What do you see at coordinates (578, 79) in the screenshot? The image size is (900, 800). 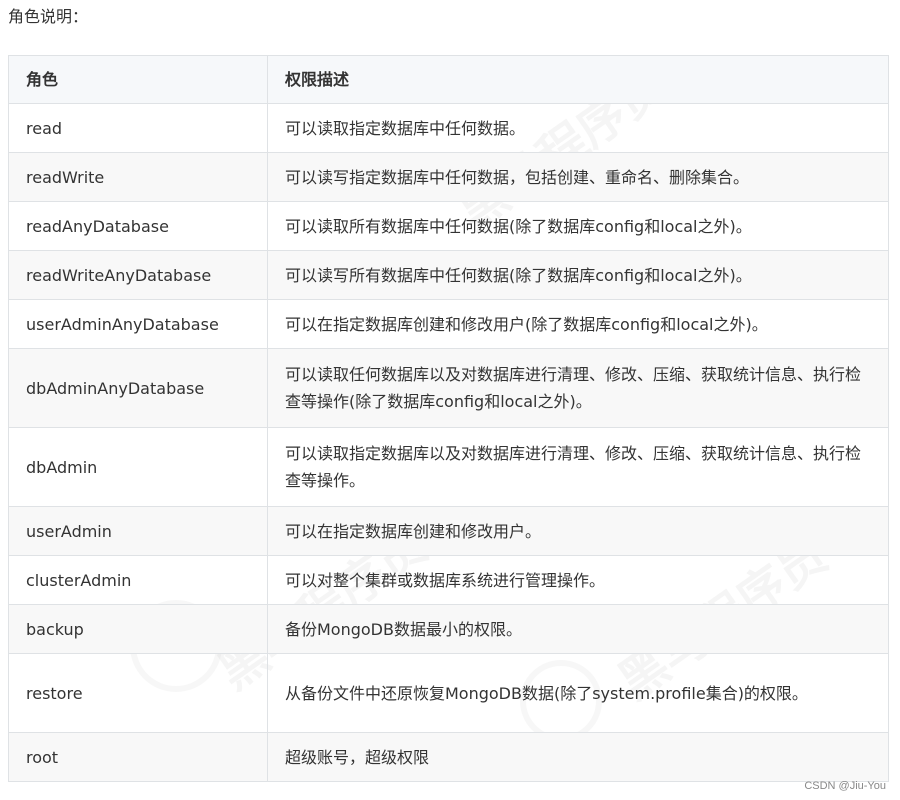 I see `column-header-permission: 权限描述` at bounding box center [578, 79].